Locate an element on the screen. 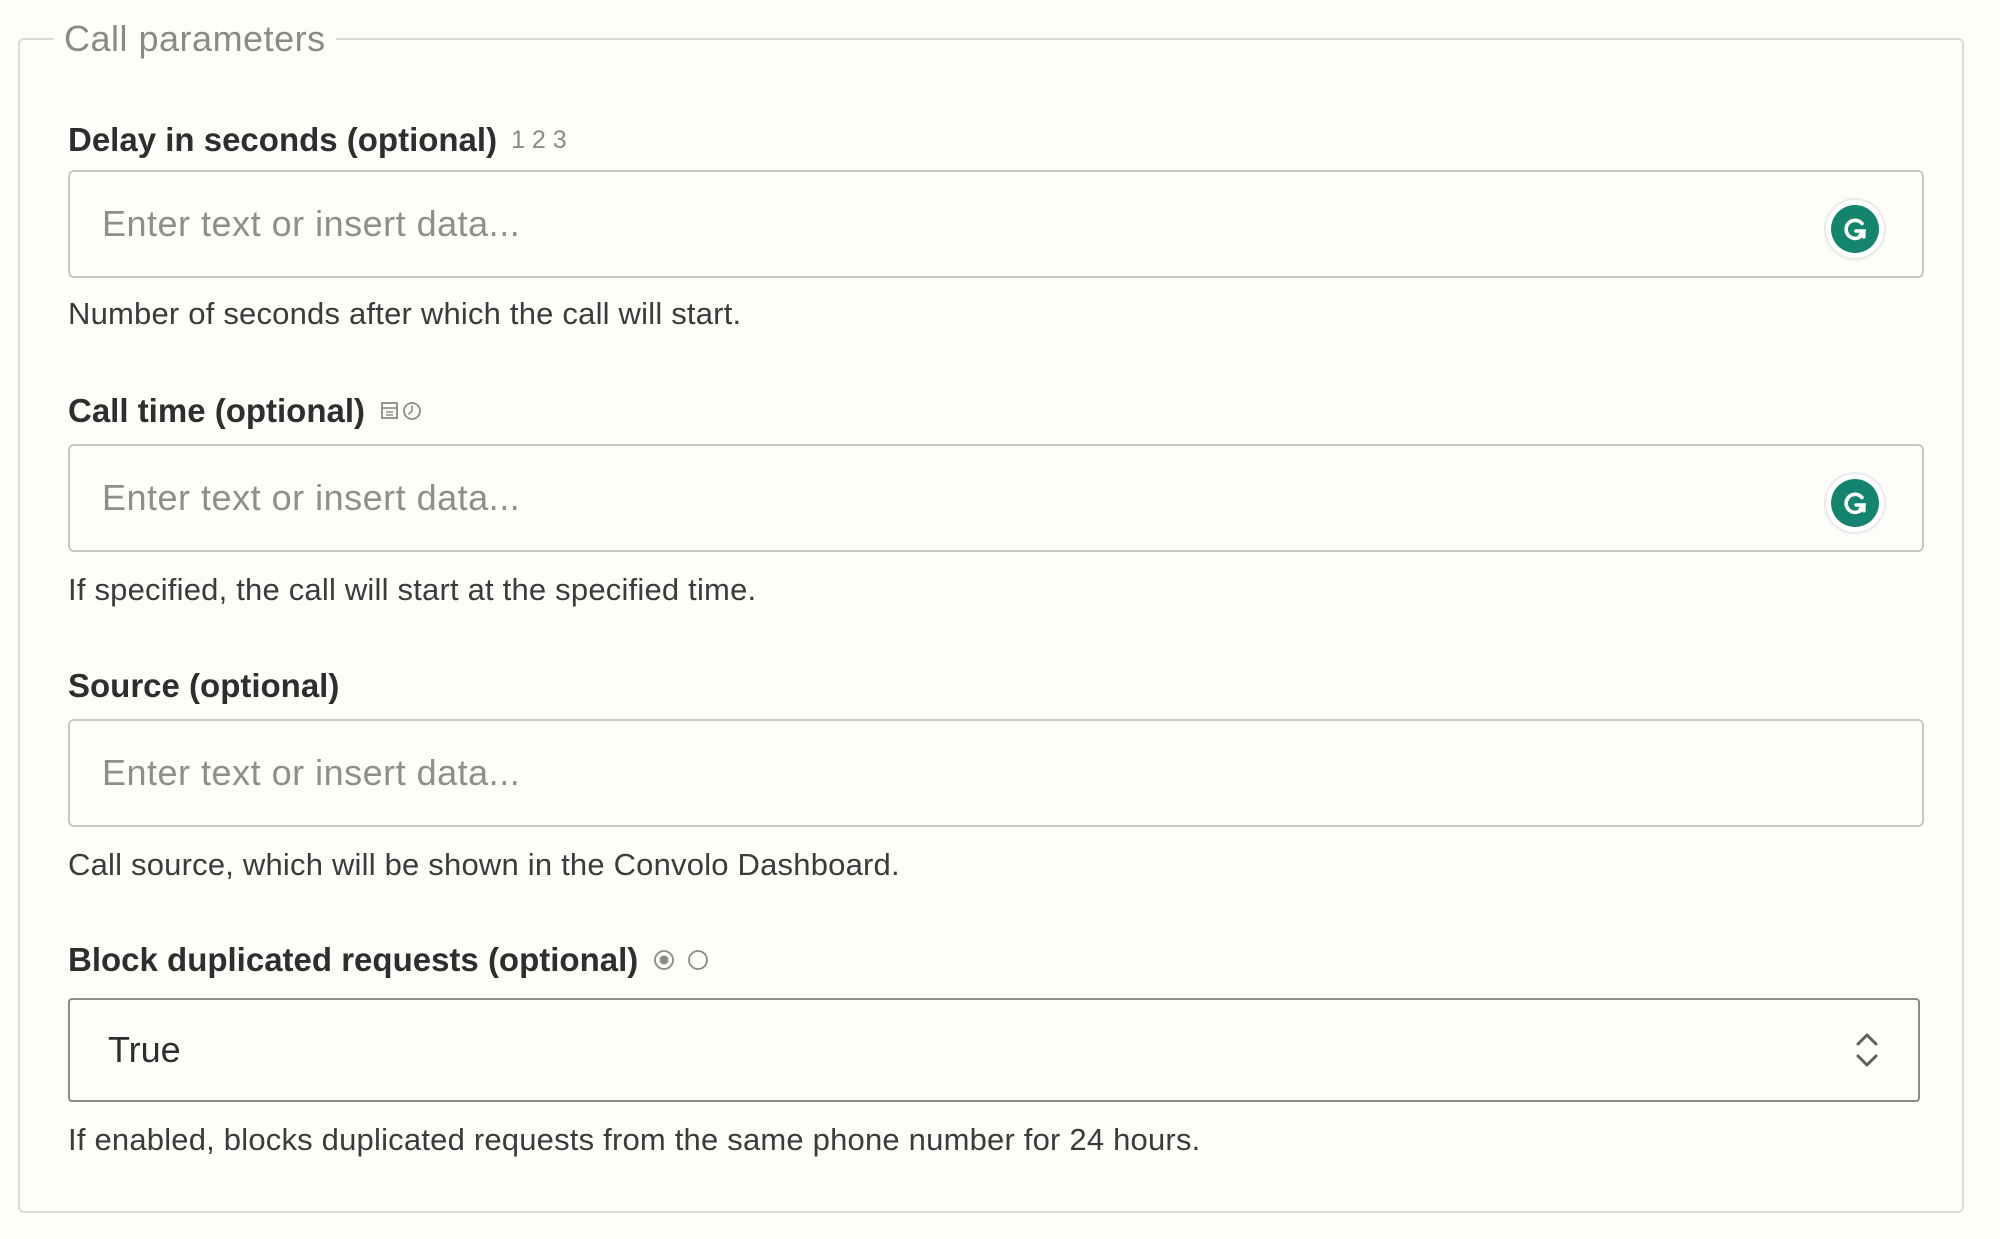 Image resolution: width=2000 pixels, height=1239 pixels. select-value: True is located at coordinates (144, 1049).